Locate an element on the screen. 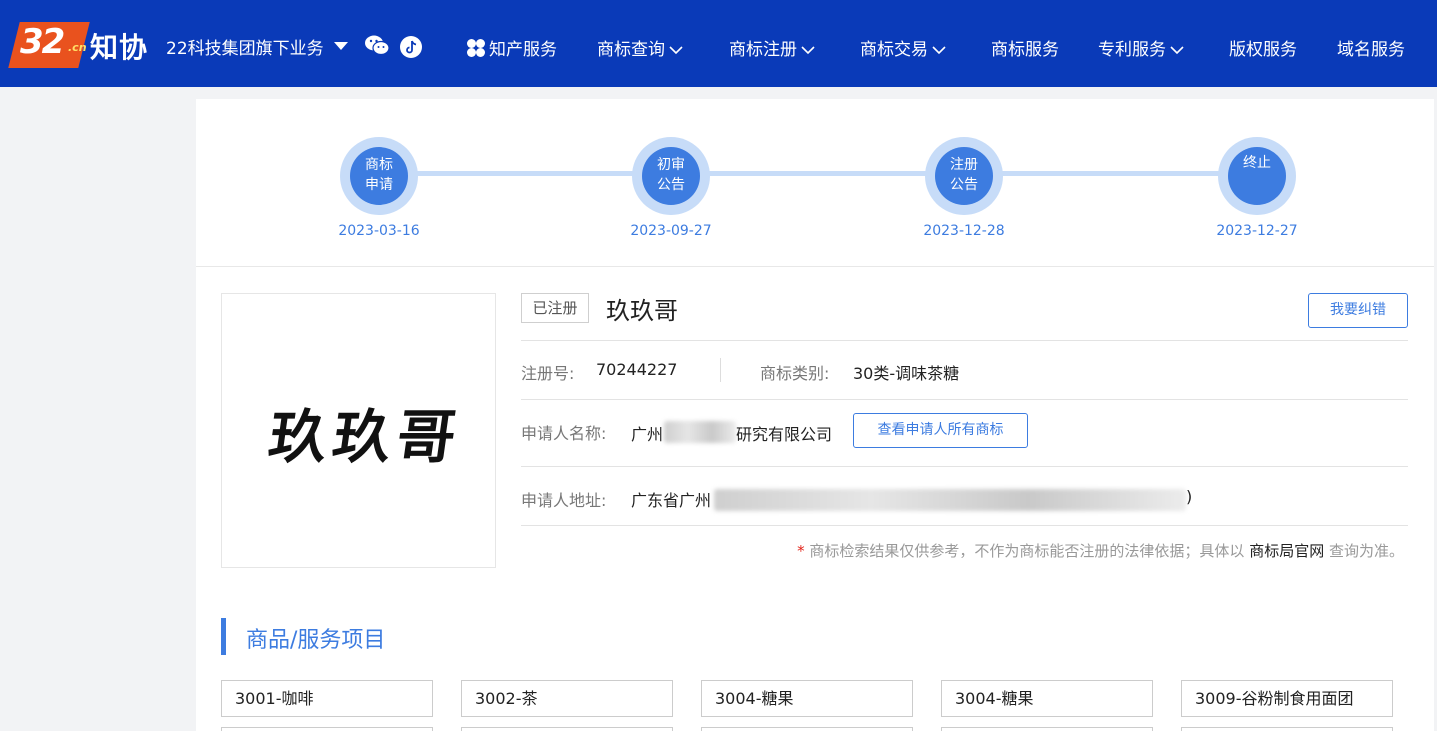 The height and width of the screenshot is (731, 1437). nav-ip-services: 知产服务 is located at coordinates (523, 47).